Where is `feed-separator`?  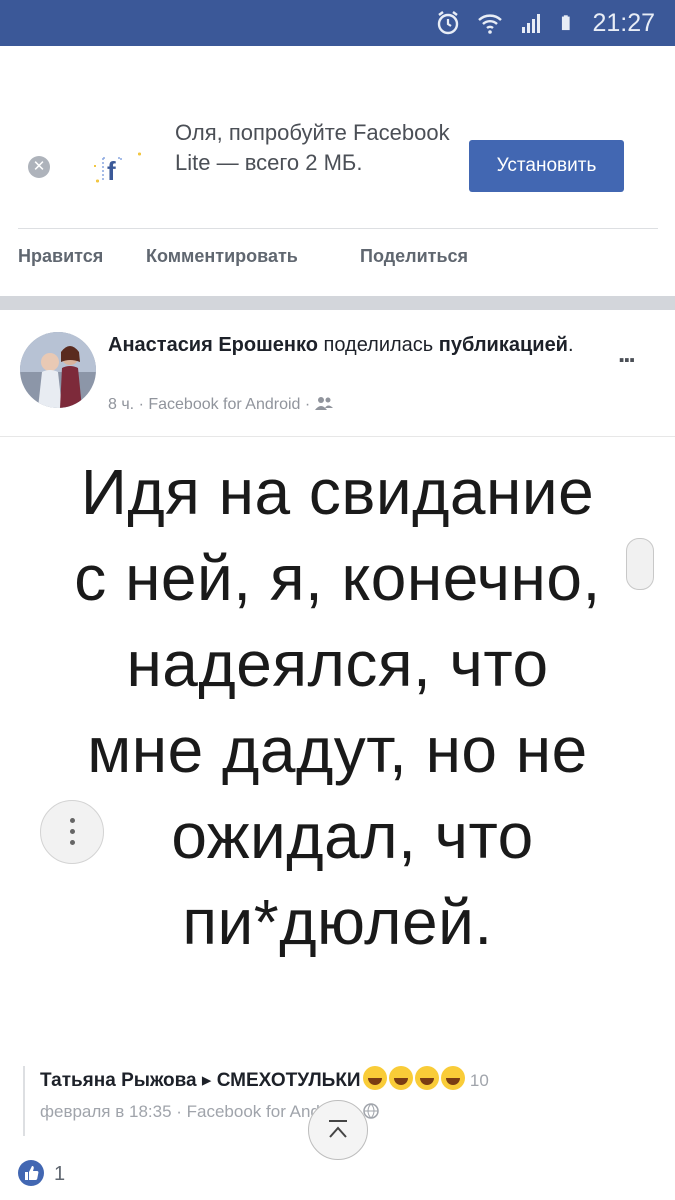
feed-separator is located at coordinates (337, 303).